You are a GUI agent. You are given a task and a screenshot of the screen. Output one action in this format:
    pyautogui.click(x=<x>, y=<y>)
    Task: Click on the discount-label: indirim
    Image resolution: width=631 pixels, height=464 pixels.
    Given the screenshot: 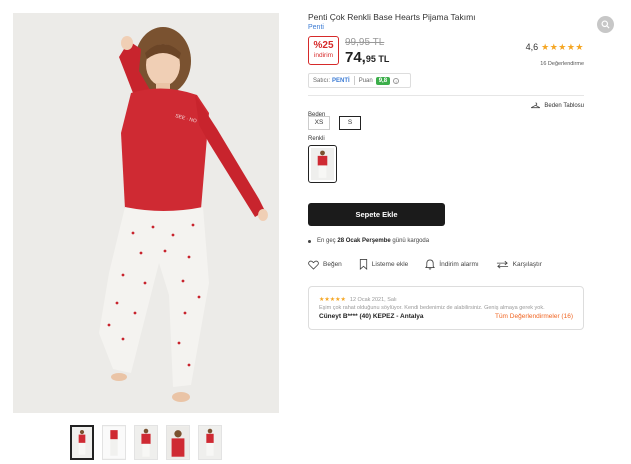 What is the action you would take?
    pyautogui.click(x=323, y=55)
    